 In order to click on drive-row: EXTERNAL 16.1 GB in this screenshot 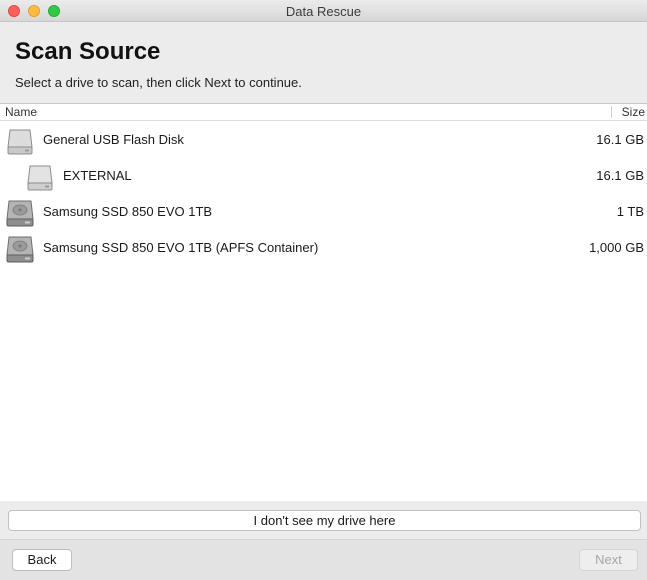, I will do `click(323, 176)`.